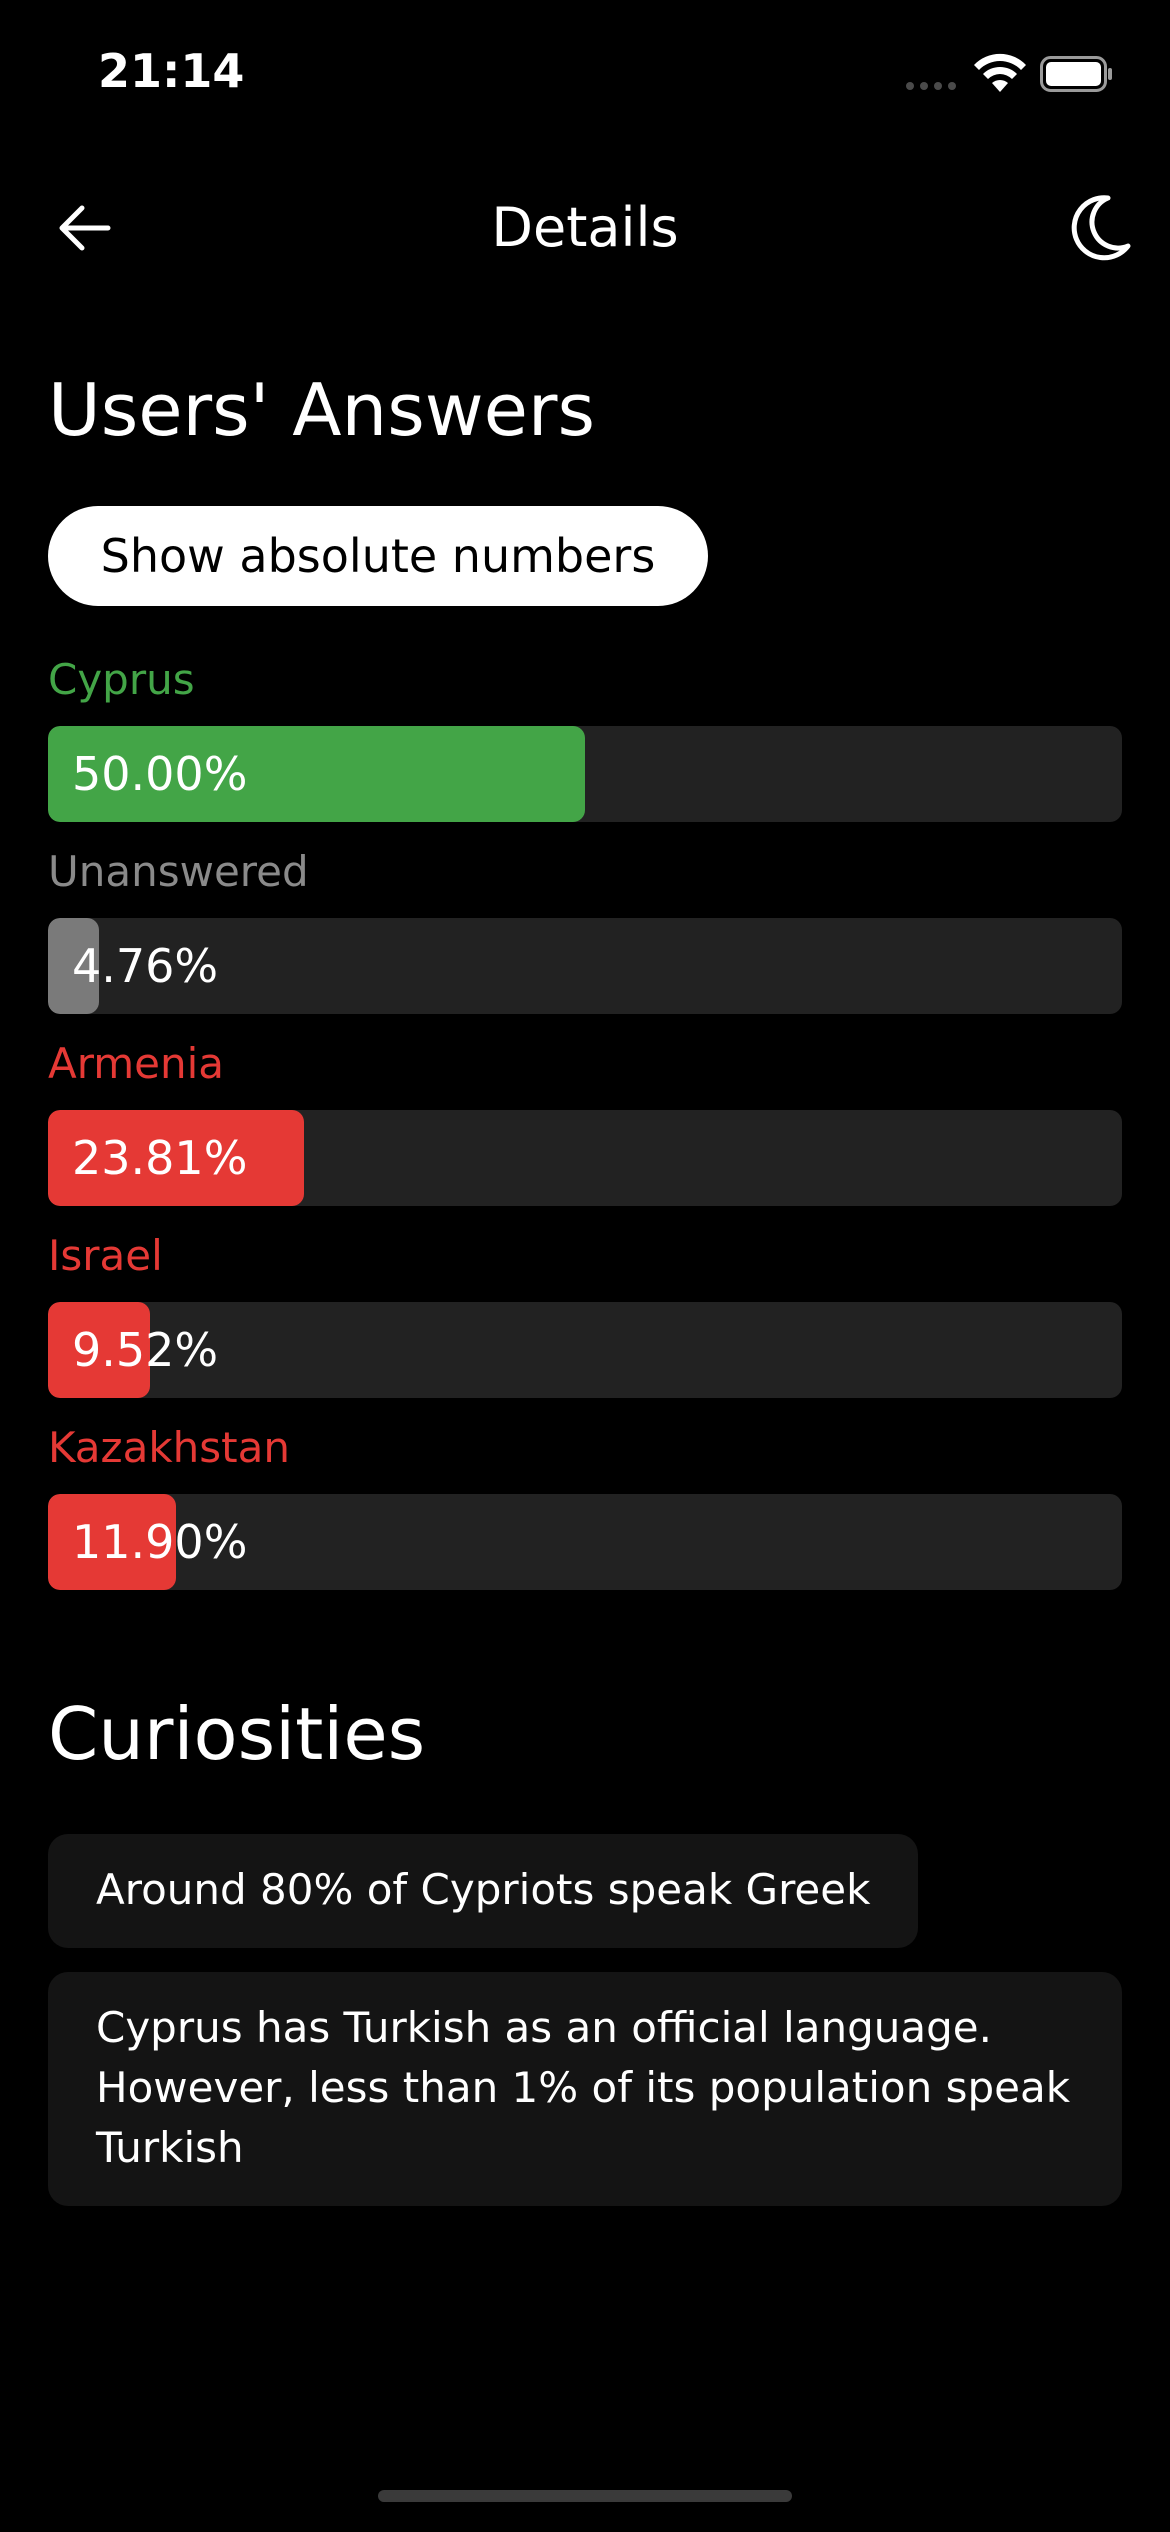  I want to click on answer-percent: 4.76%, so click(145, 966).